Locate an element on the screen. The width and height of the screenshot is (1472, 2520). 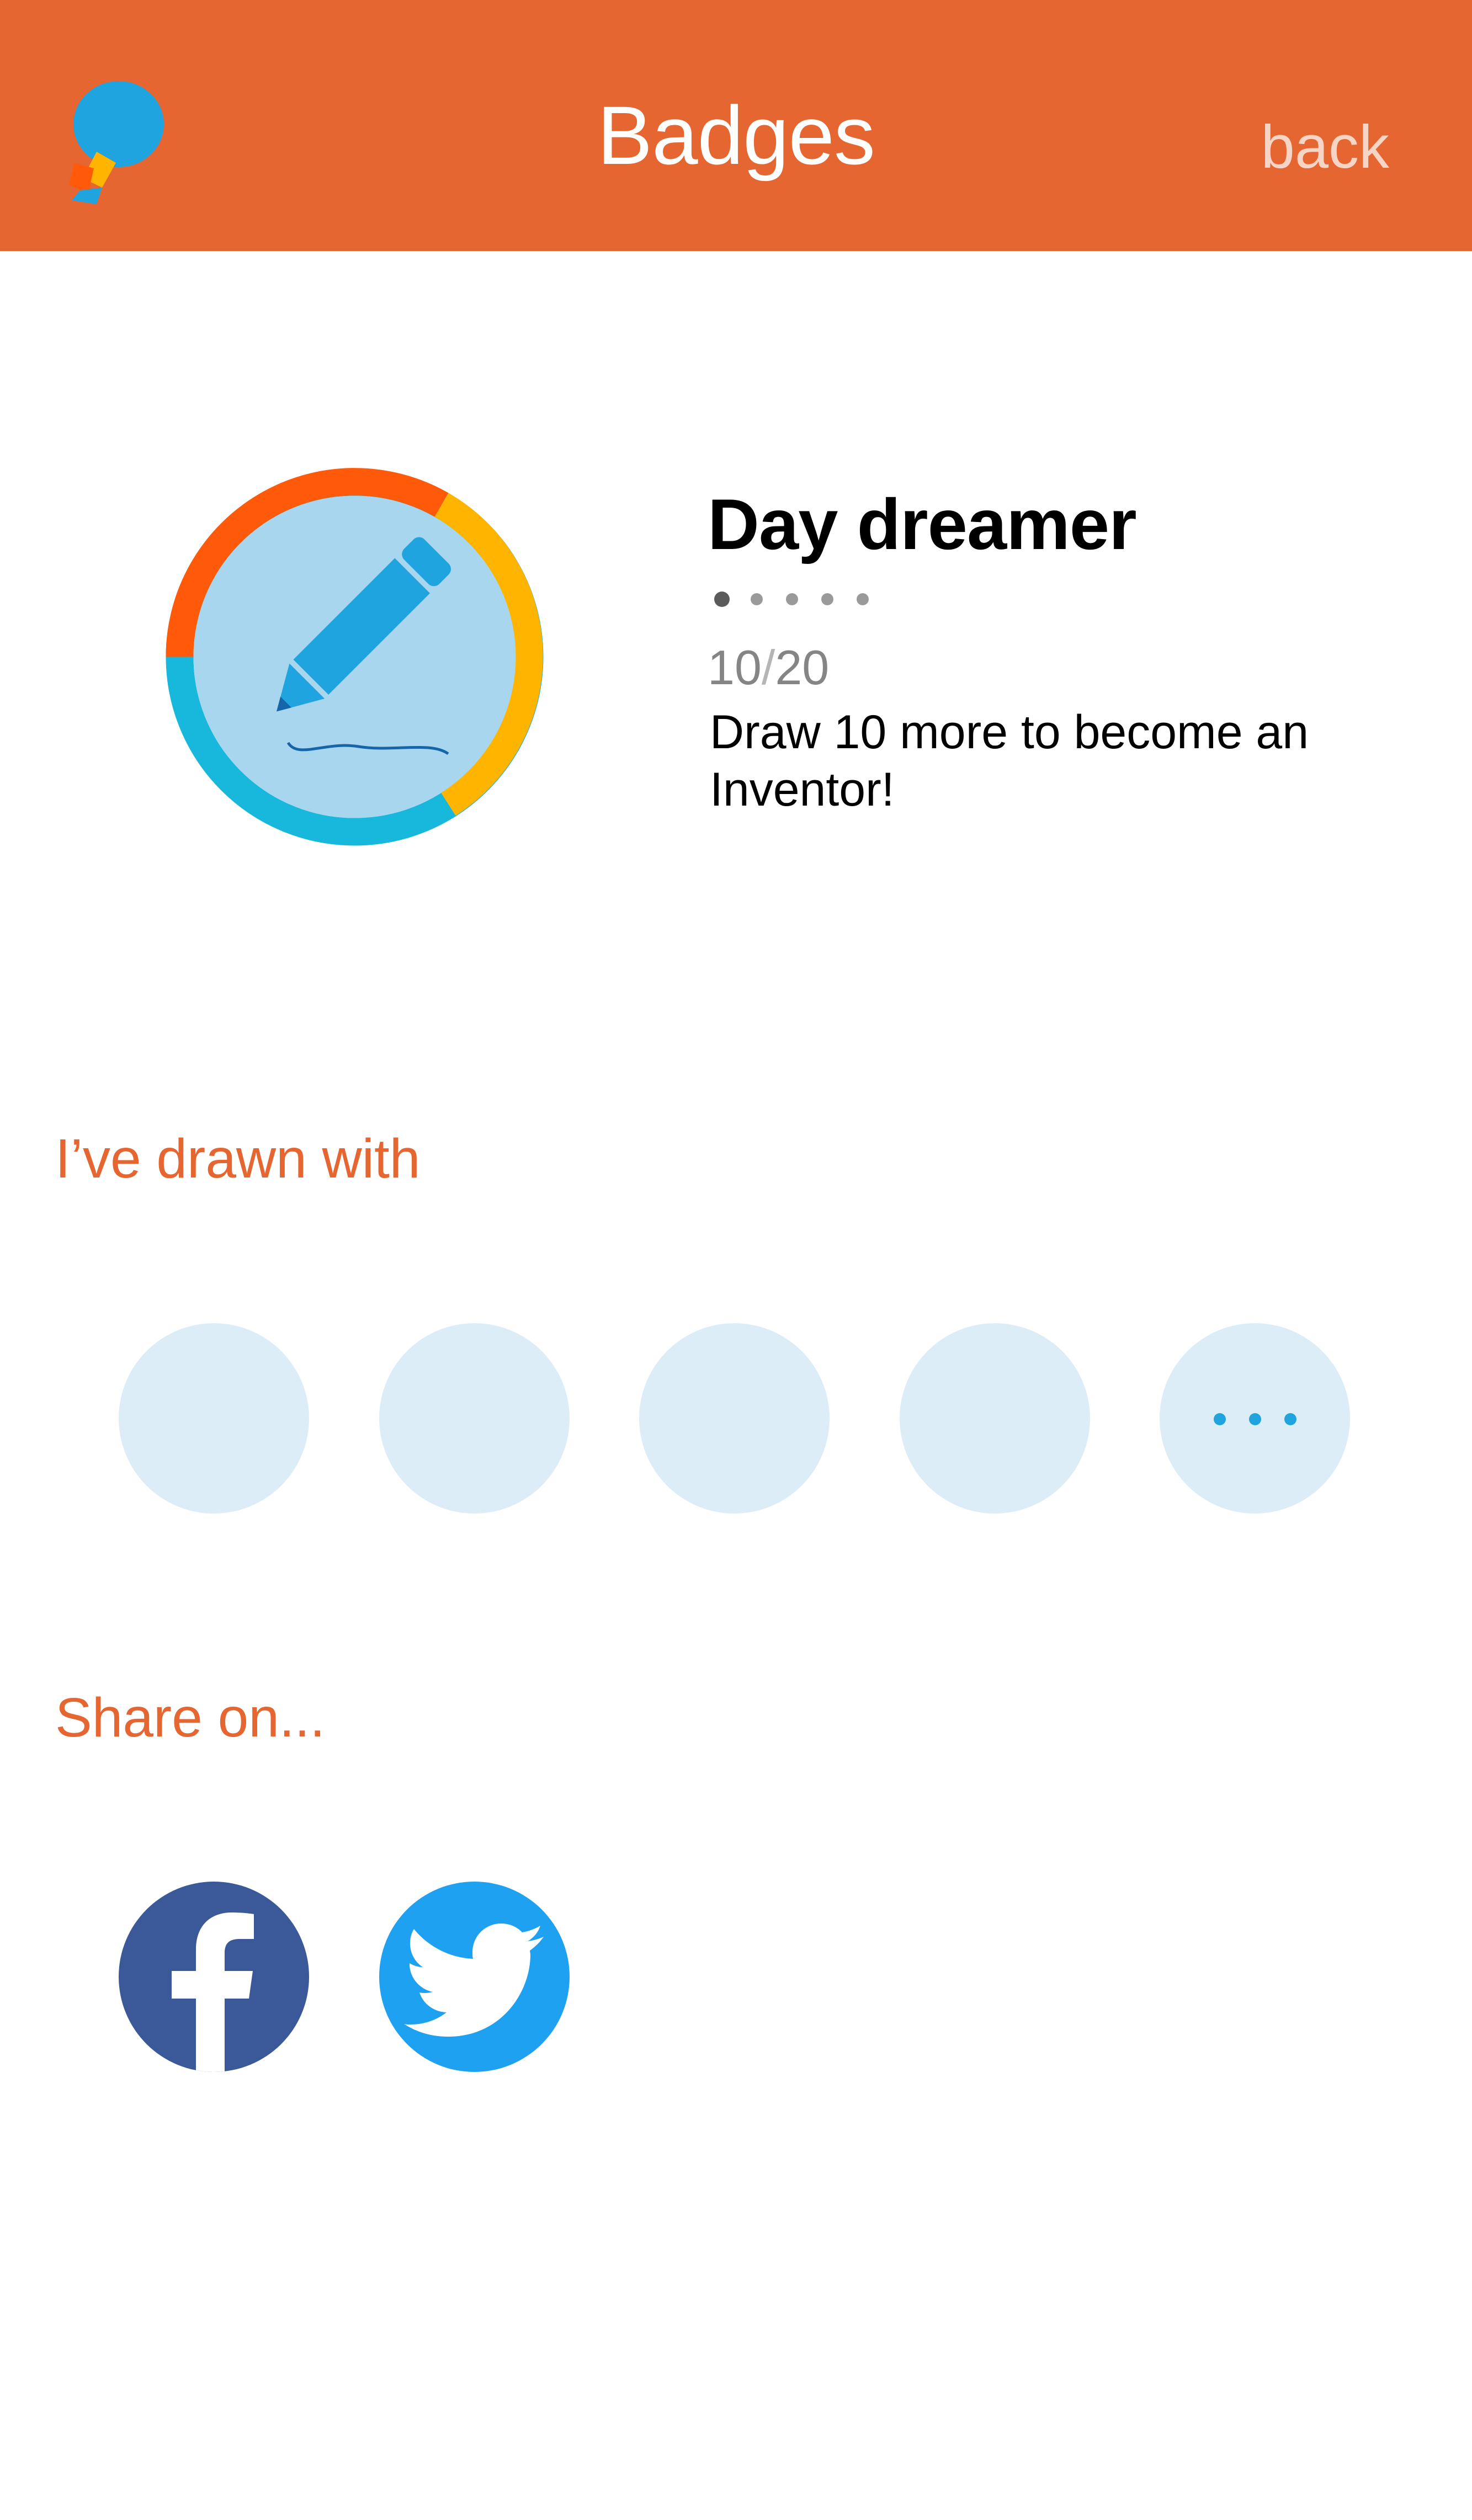
badge-progress: 10/20 is located at coordinates (768, 667).